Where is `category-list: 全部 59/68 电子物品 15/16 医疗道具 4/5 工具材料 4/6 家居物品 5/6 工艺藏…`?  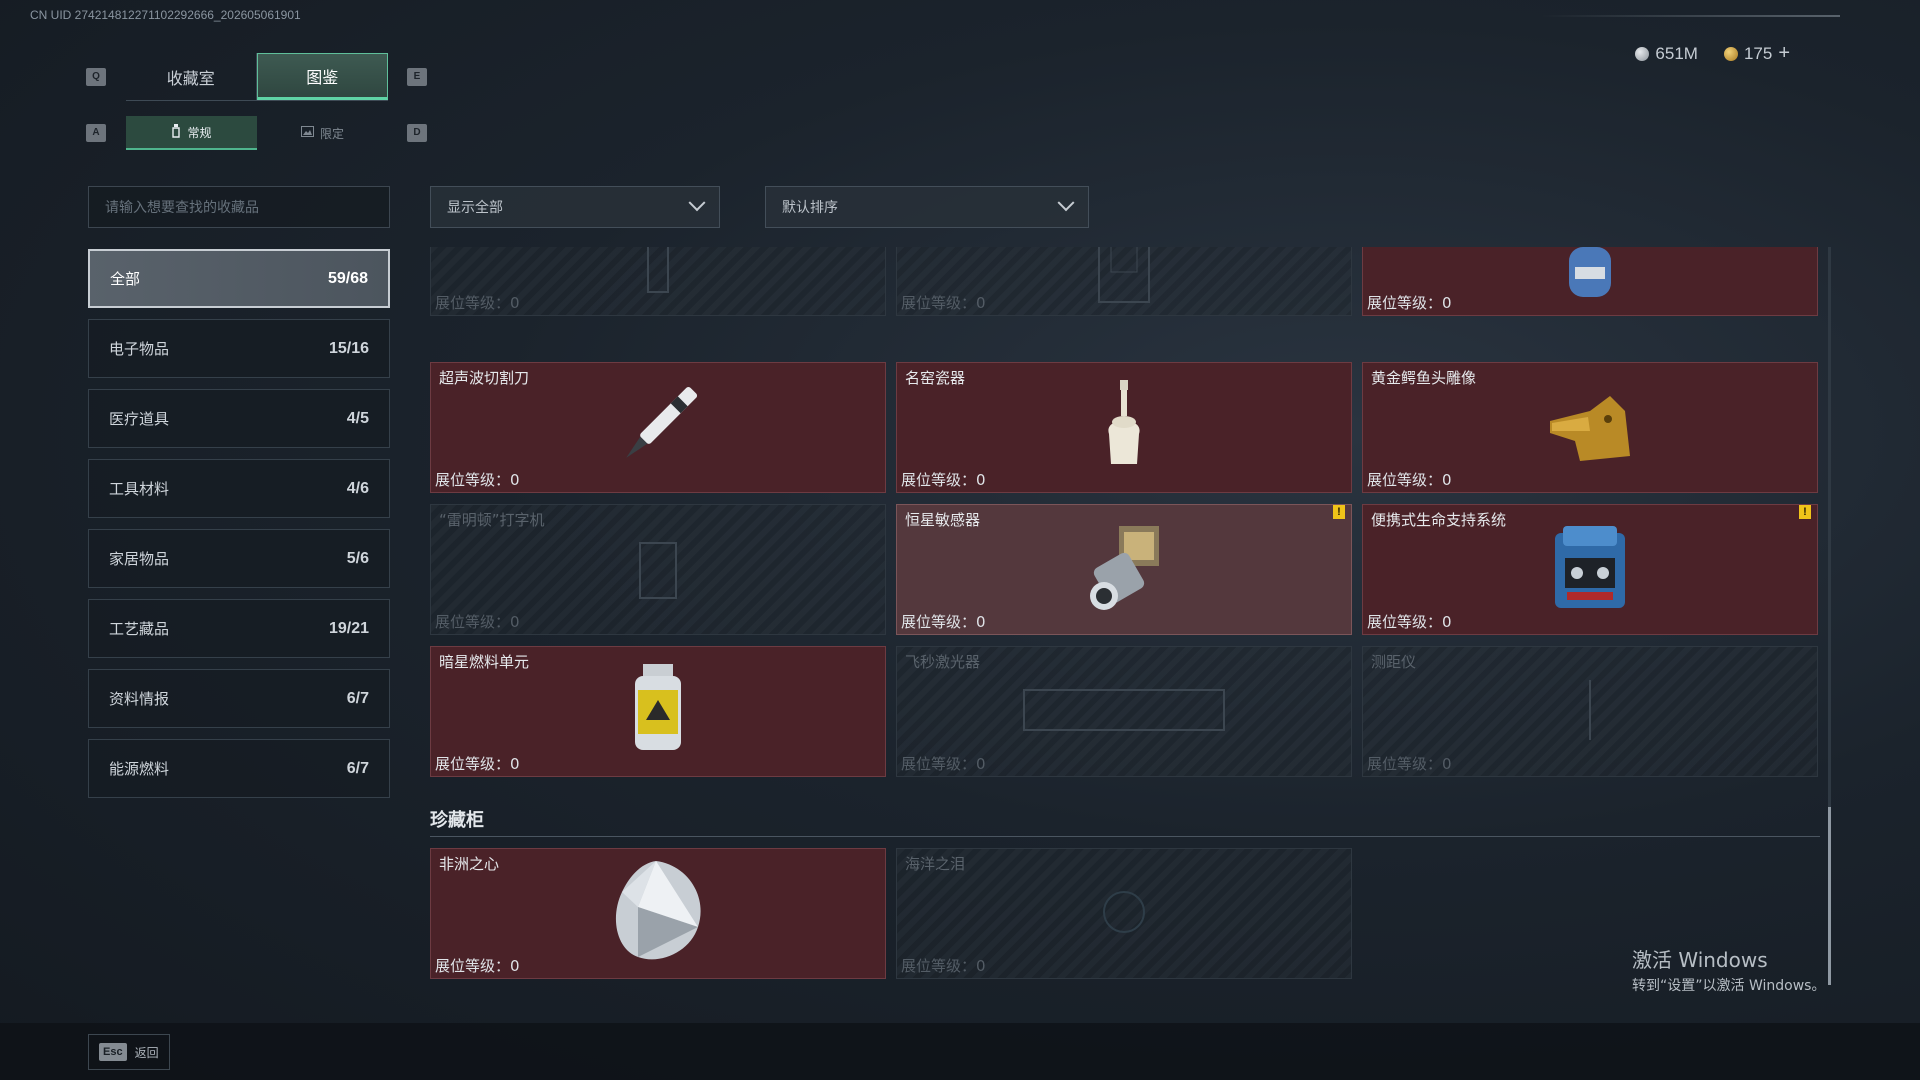 category-list: 全部 59/68 电子物品 15/16 医疗道具 4/5 工具材料 4/6 家居物品 5/6 工艺藏… is located at coordinates (239, 529).